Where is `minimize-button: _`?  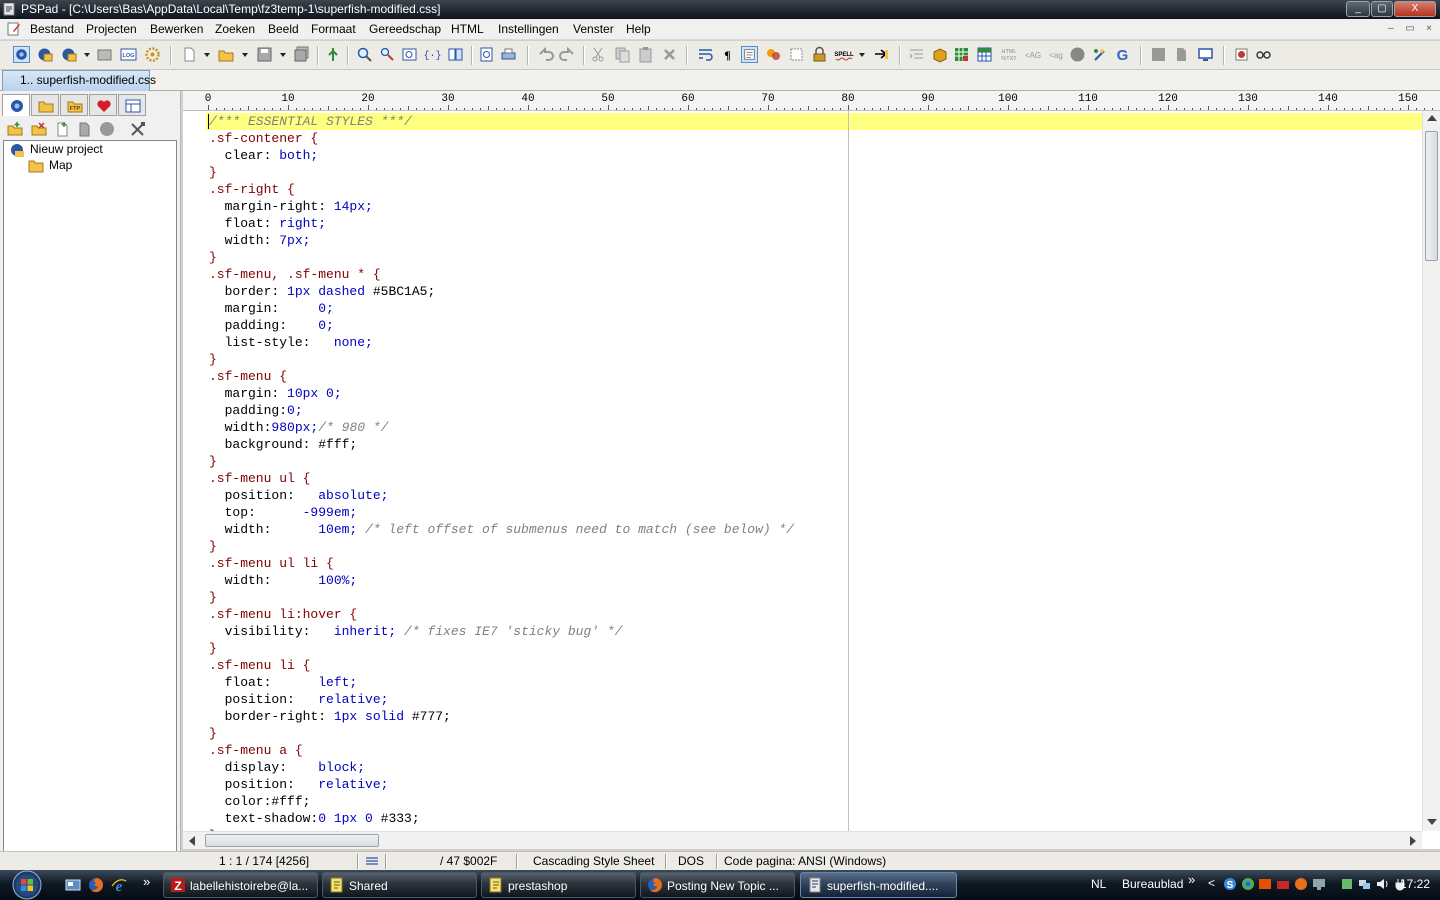
minimize-button: _ is located at coordinates (1358, 9).